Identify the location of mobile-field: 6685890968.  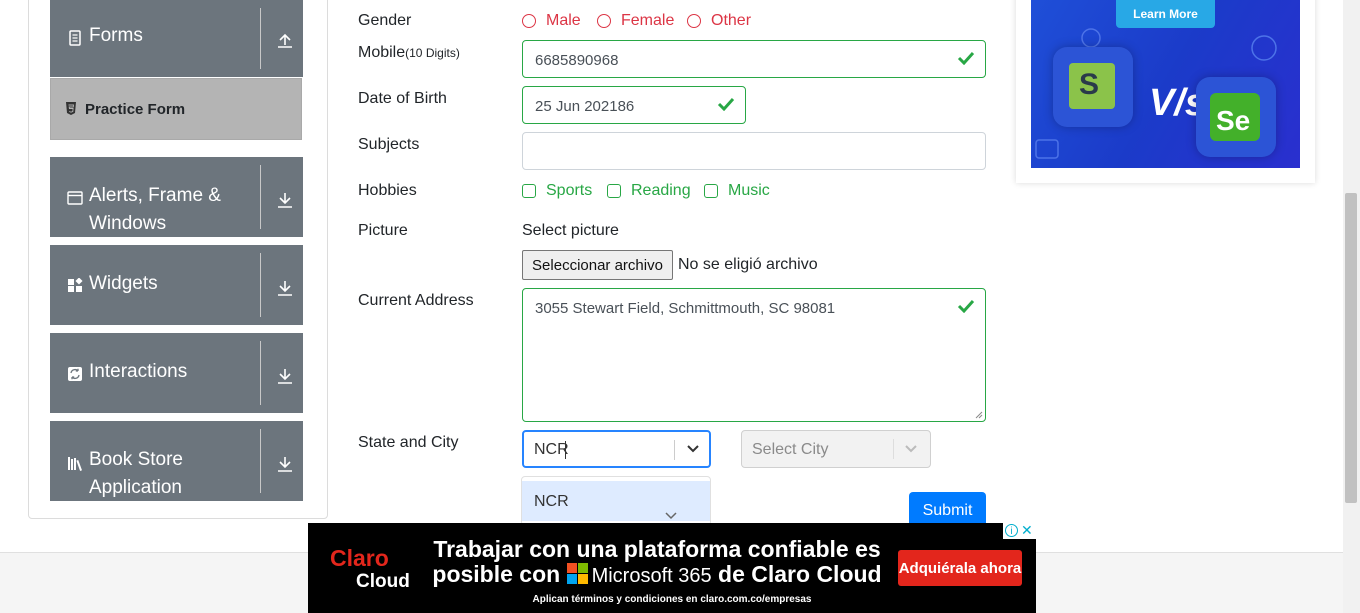
(754, 59).